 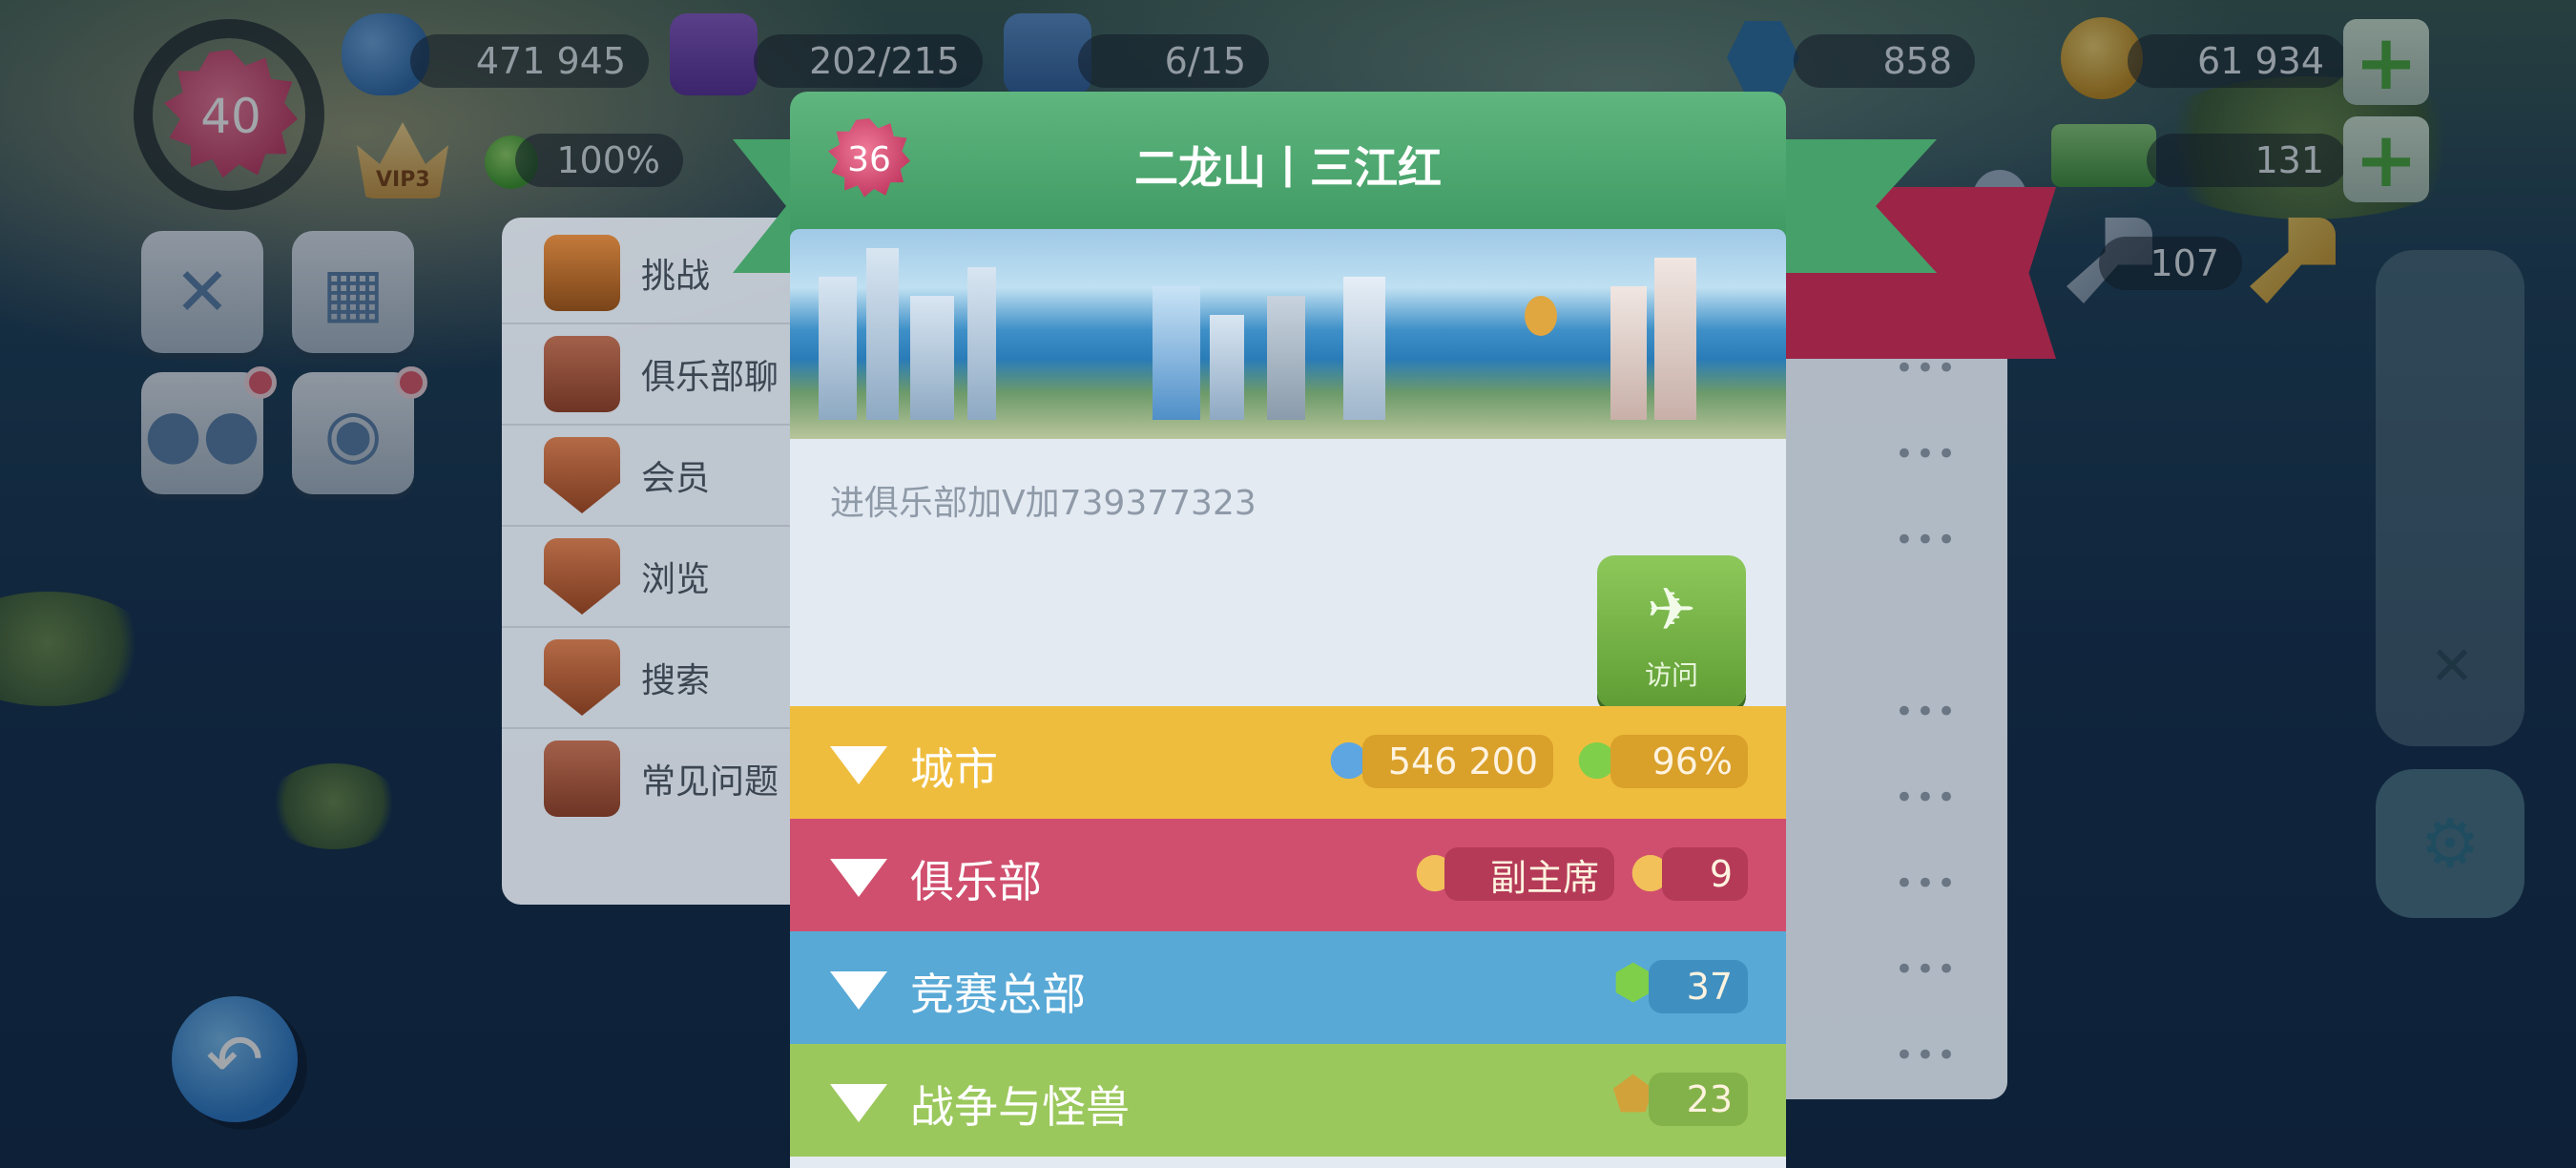 What do you see at coordinates (676, 276) in the screenshot?
I see `menu-item-label: 挑战` at bounding box center [676, 276].